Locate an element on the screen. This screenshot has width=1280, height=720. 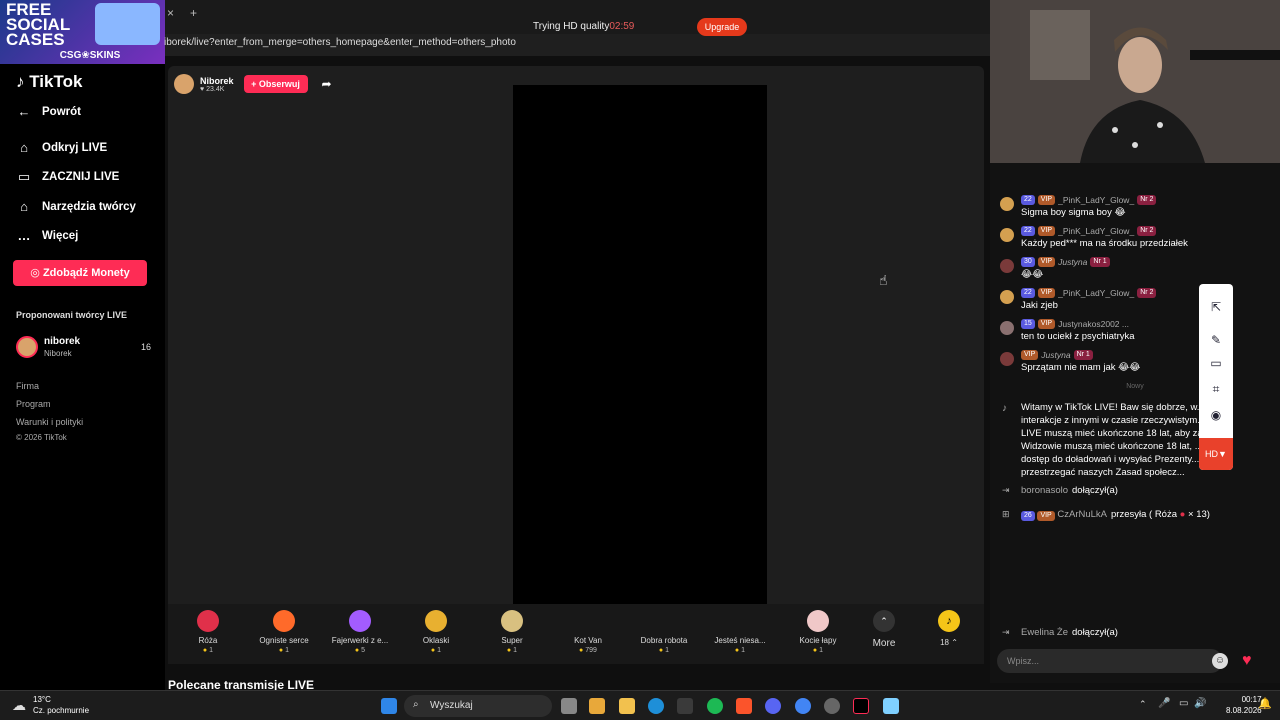
viewer-count: 16 is located at coordinates (145, 347).